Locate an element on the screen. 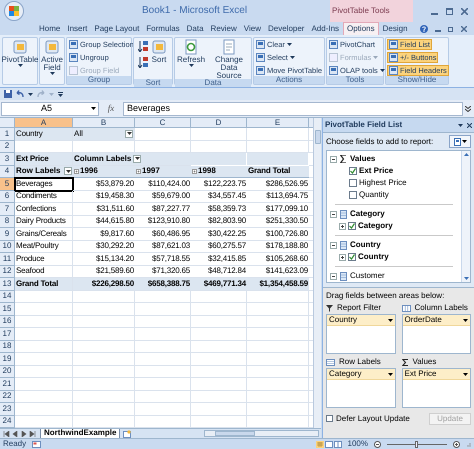 This screenshot has height=449, width=474. resize-grip-icon is located at coordinates (468, 444).